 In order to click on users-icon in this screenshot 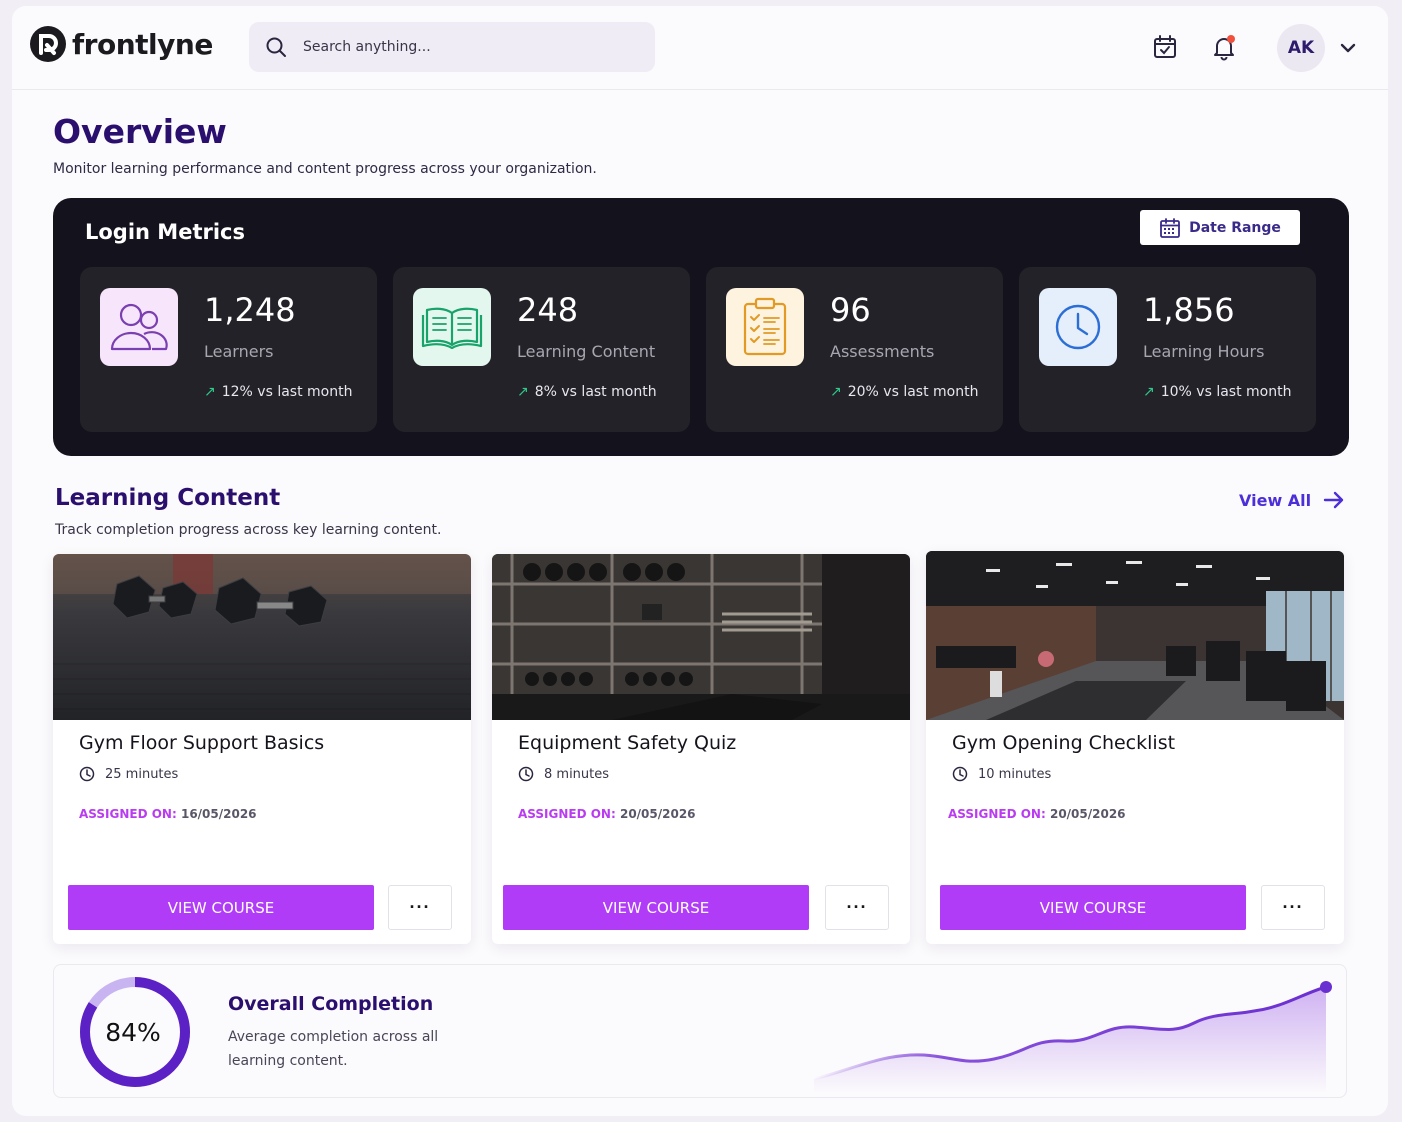, I will do `click(139, 327)`.